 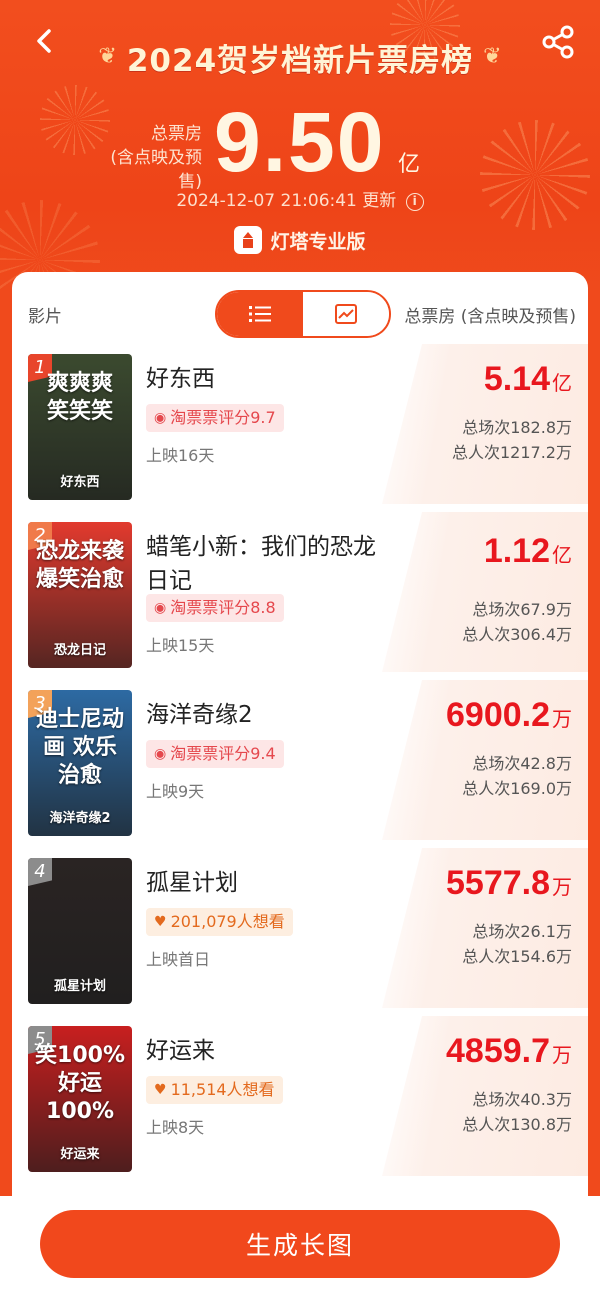 I want to click on total-admissions: 总人次154.6万, so click(x=517, y=956).